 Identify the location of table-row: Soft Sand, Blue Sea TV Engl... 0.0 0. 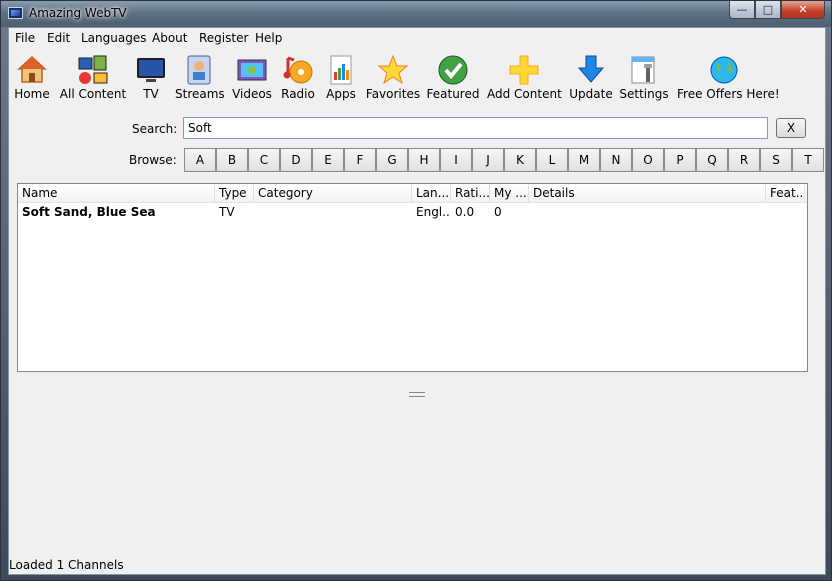
(412, 213).